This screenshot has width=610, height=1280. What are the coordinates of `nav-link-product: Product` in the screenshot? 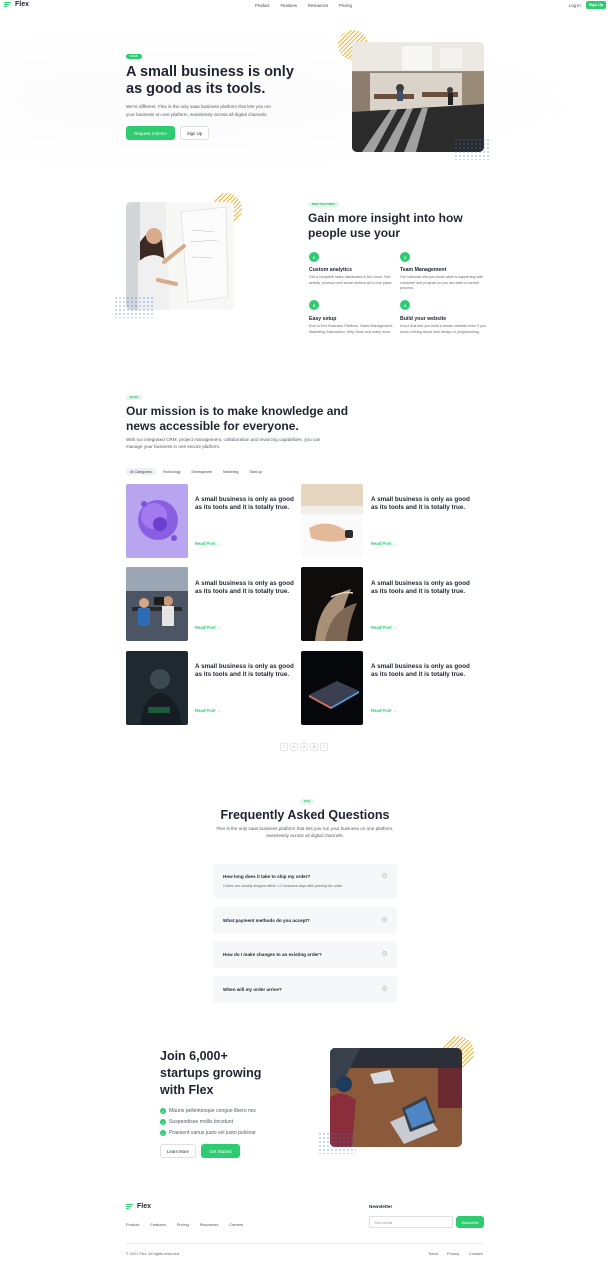 It's located at (262, 5).